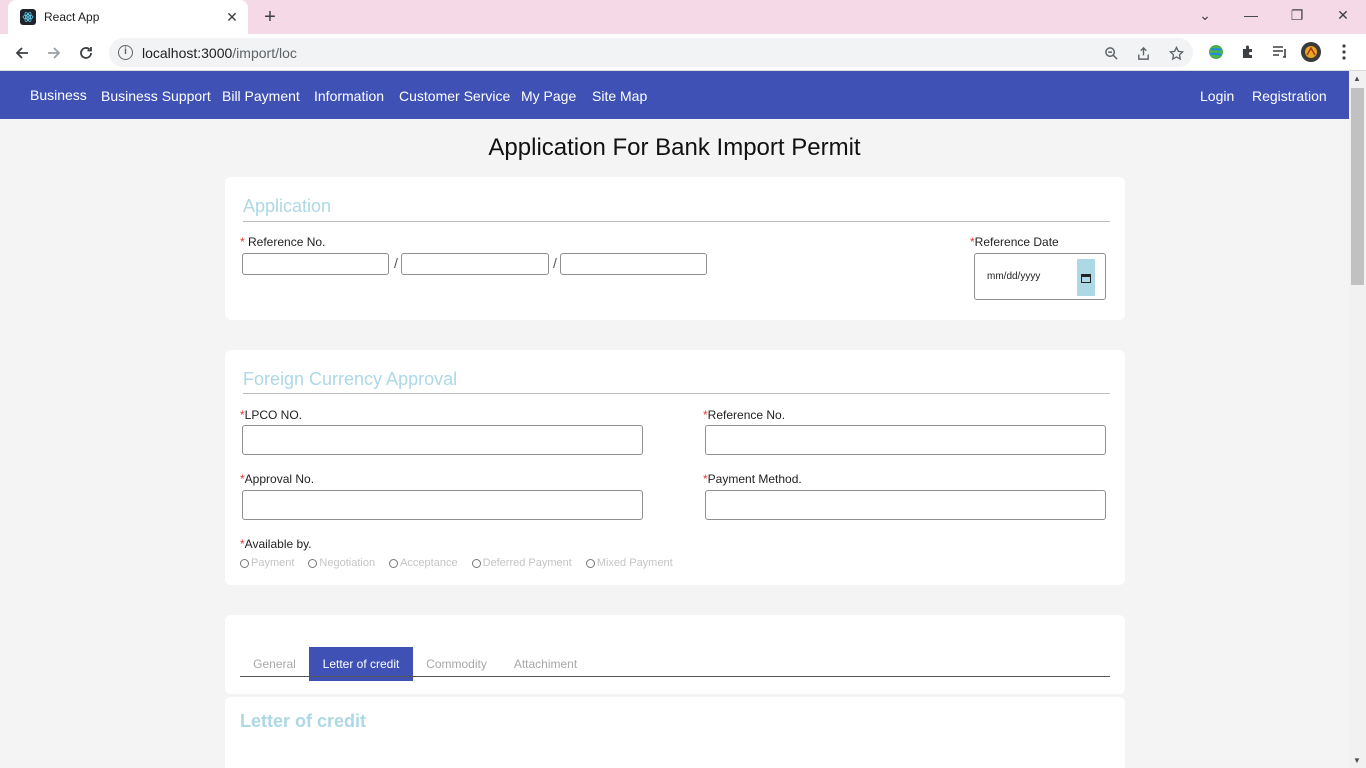 The width and height of the screenshot is (1366, 768). Describe the element at coordinates (28, 17) in the screenshot. I see `react-icon` at that location.